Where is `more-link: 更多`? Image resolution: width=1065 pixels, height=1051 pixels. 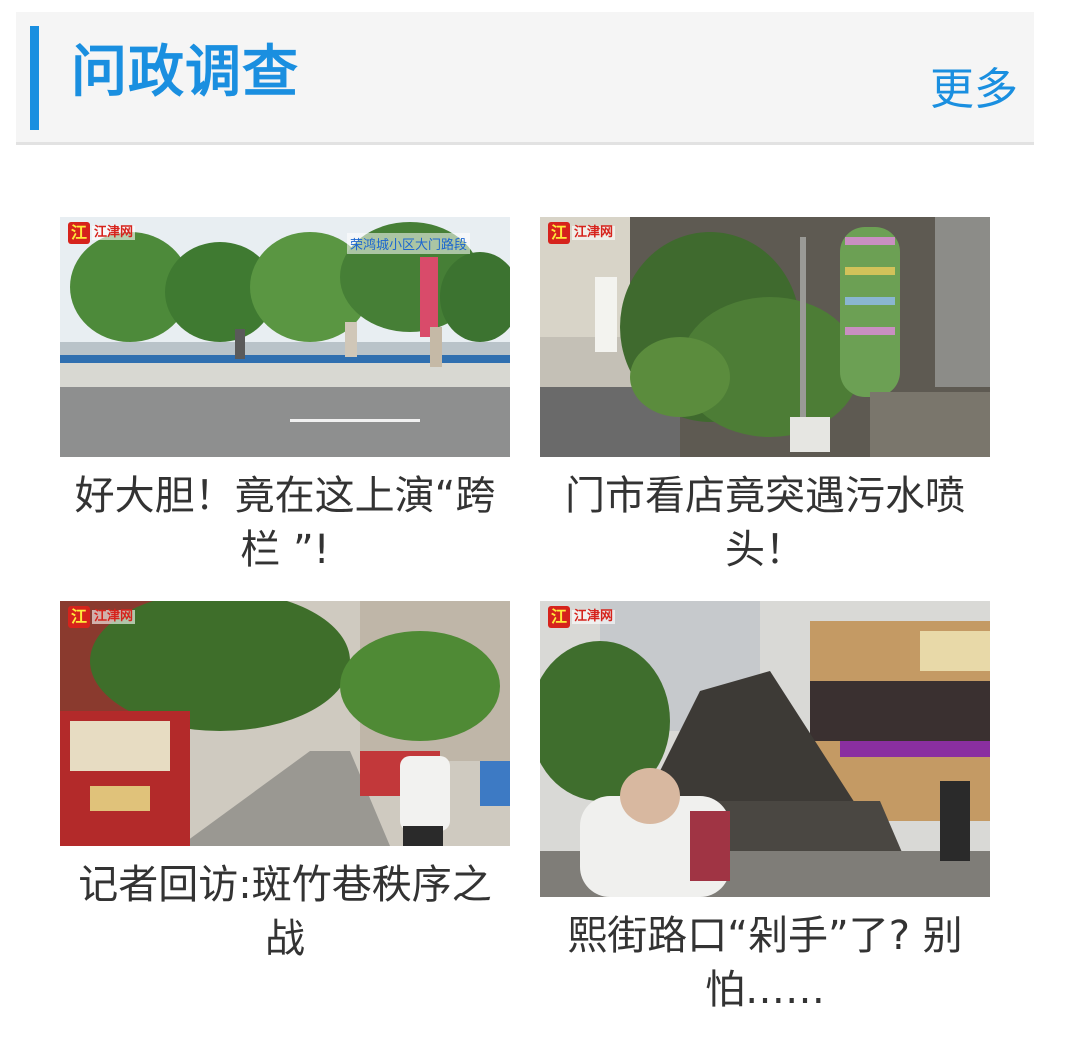 more-link: 更多 is located at coordinates (974, 90).